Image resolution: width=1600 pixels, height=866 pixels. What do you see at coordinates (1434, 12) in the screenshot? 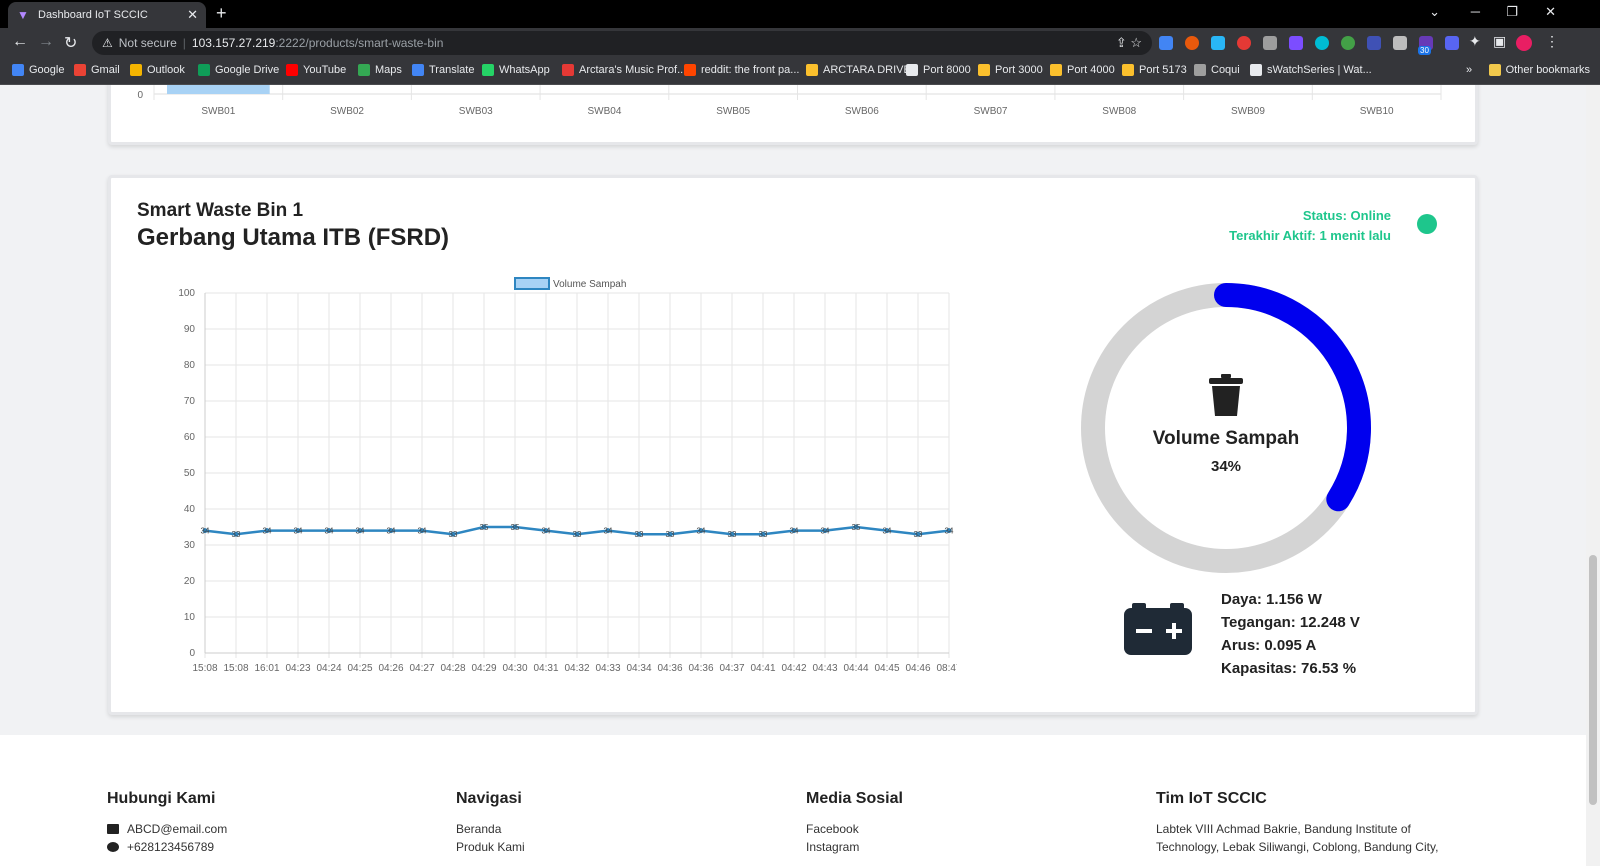
I see `tab-search-icon: ⌄` at bounding box center [1434, 12].